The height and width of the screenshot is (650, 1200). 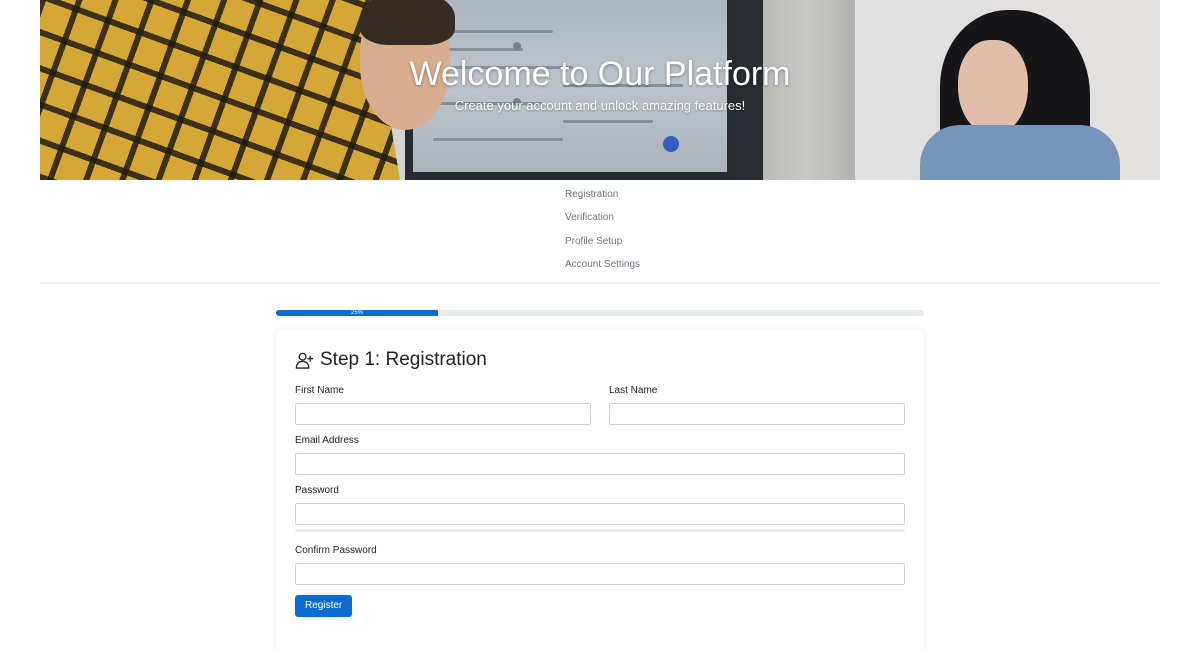 I want to click on progress-fill: 25%, so click(x=357, y=313).